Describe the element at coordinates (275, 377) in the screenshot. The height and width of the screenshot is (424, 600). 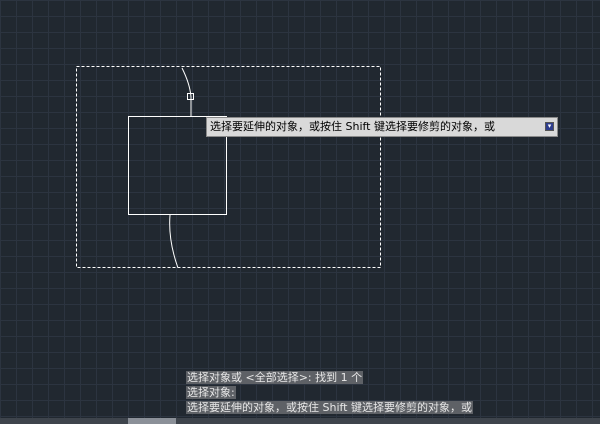
I see `command-history-line-1: 选择对象或 <全部选择>: 找到 1 个` at that location.